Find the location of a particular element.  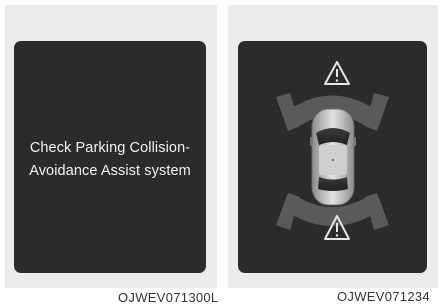

figure-code-right: OJWEV071234 is located at coordinates (383, 296).